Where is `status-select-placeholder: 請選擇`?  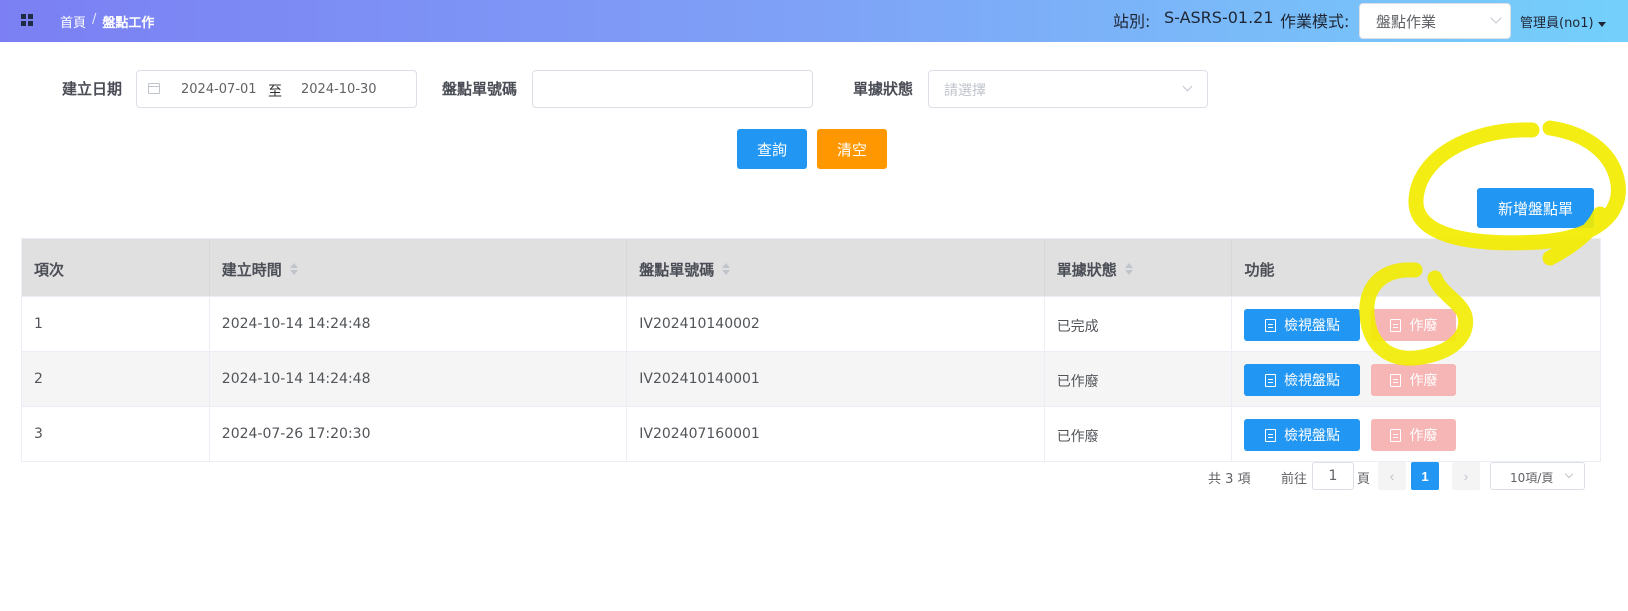 status-select-placeholder: 請選擇 is located at coordinates (965, 91).